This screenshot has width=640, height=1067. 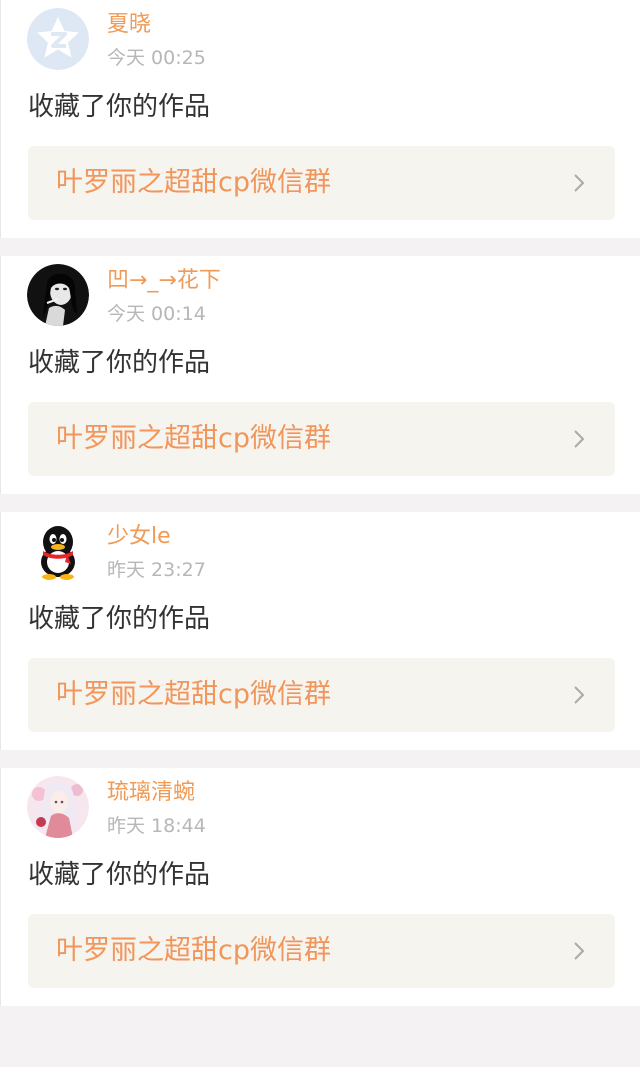 I want to click on default-star-avatar-icon, so click(x=58, y=39).